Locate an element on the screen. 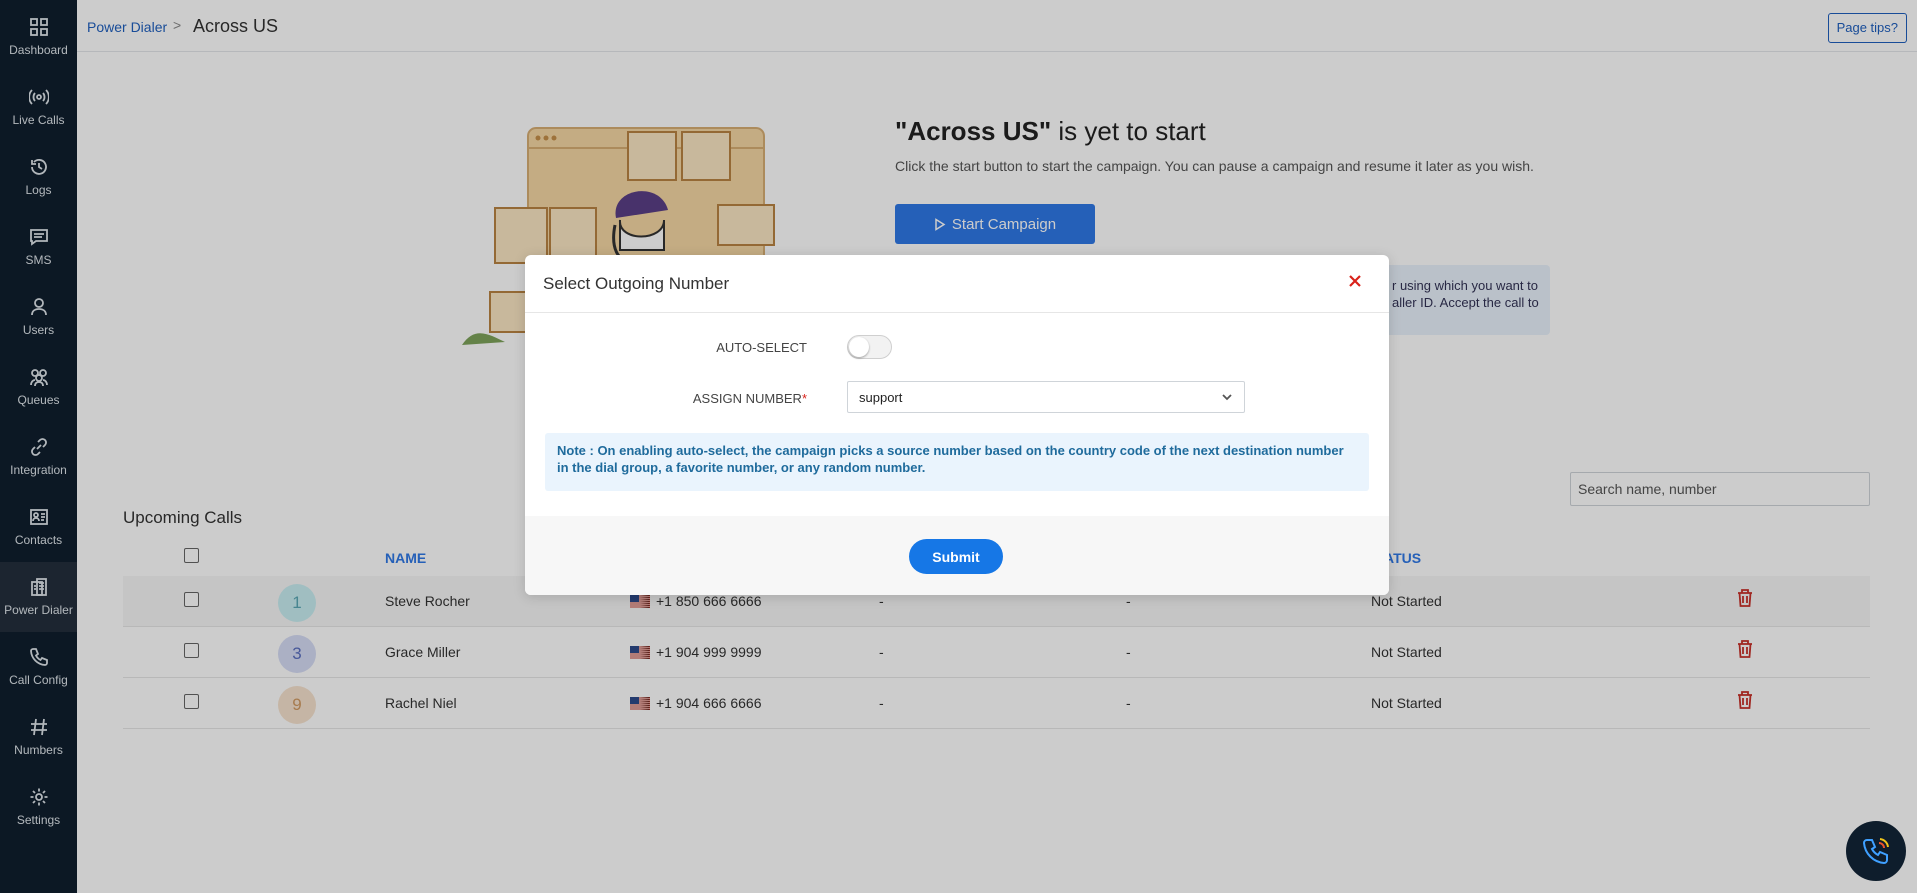 The height and width of the screenshot is (893, 1917). assign-number-label-text: ASSIGN NUMBER is located at coordinates (747, 398).